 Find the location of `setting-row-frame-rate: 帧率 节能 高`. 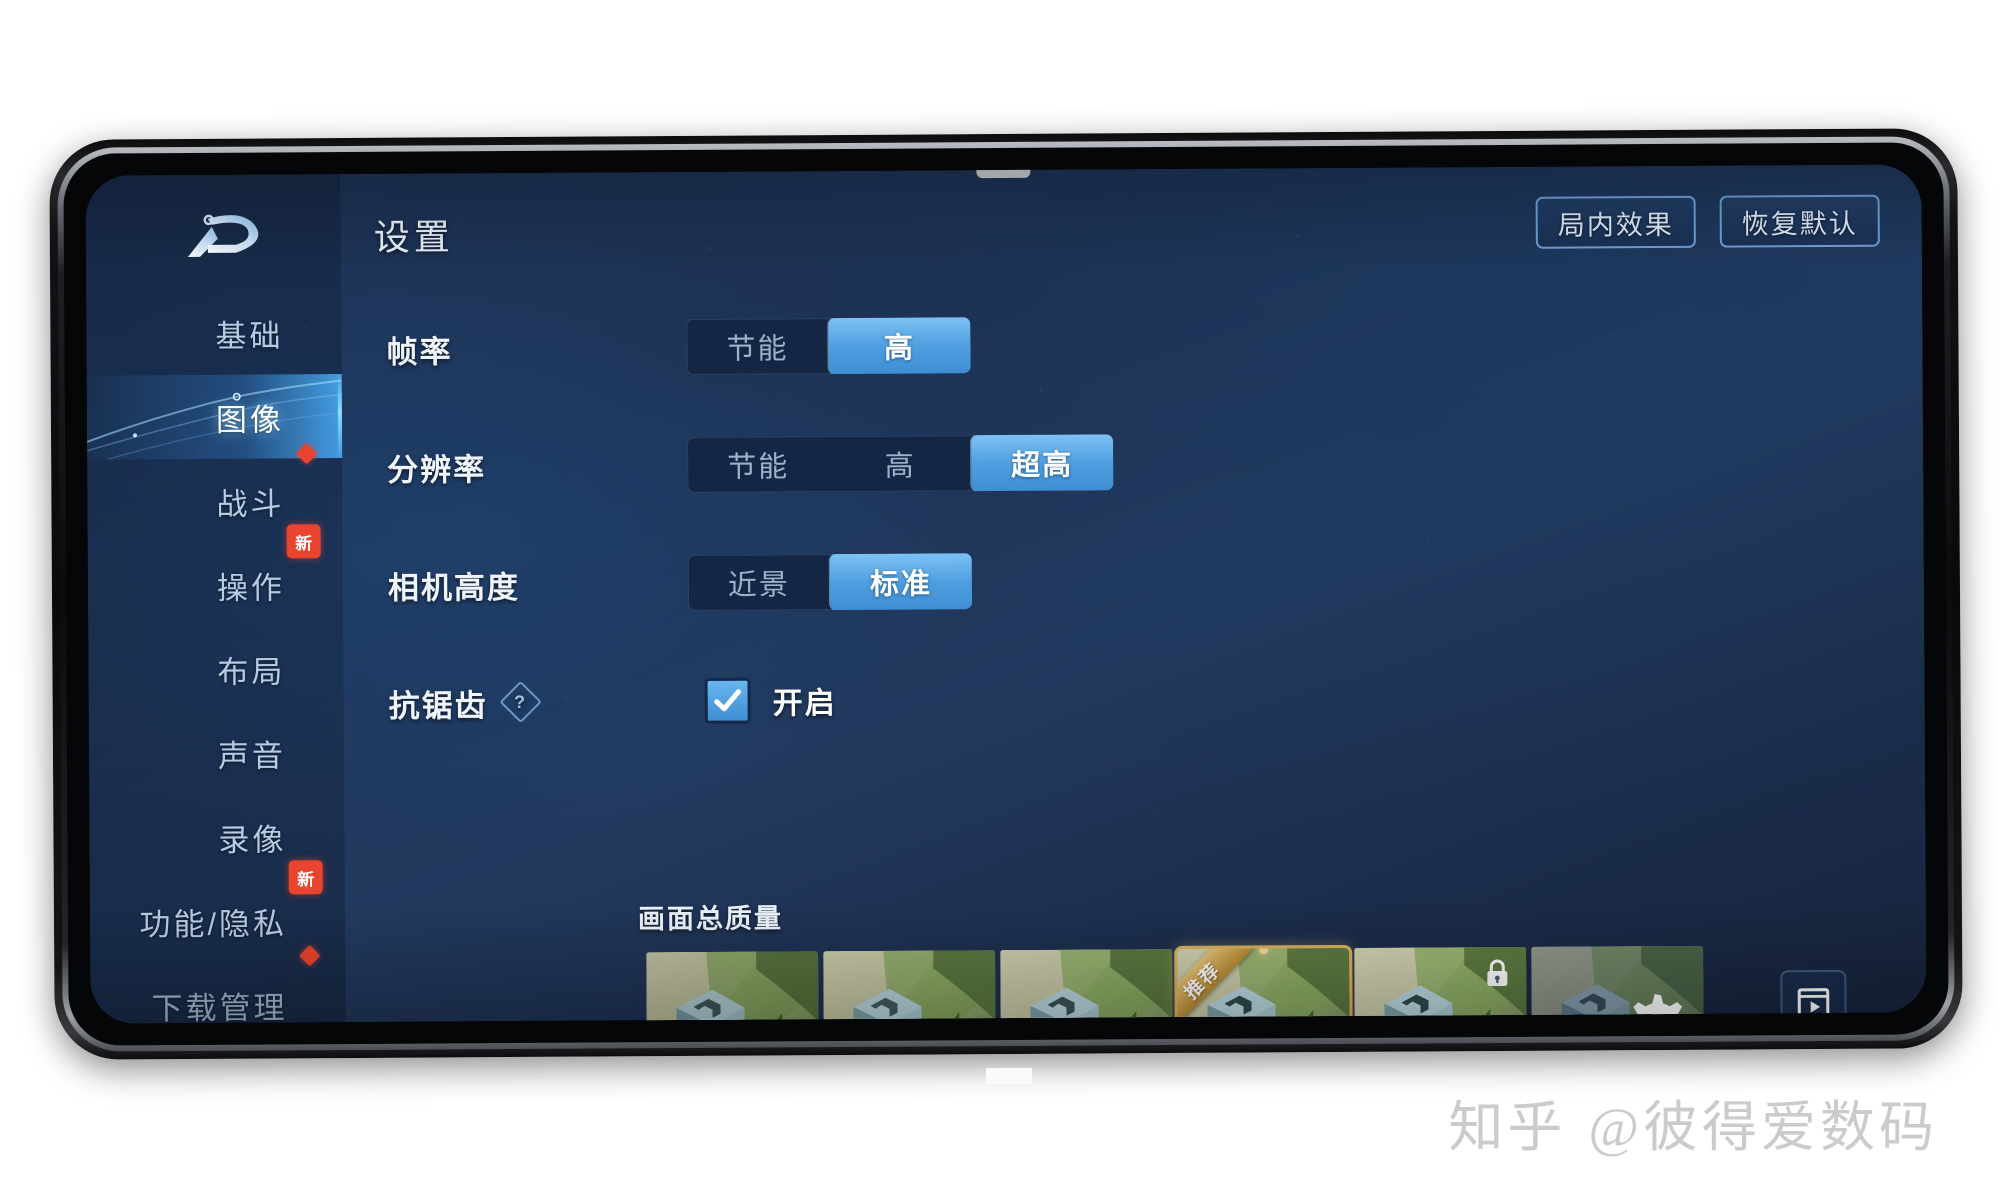

setting-row-frame-rate: 帧率 节能 高 is located at coordinates (1134, 344).